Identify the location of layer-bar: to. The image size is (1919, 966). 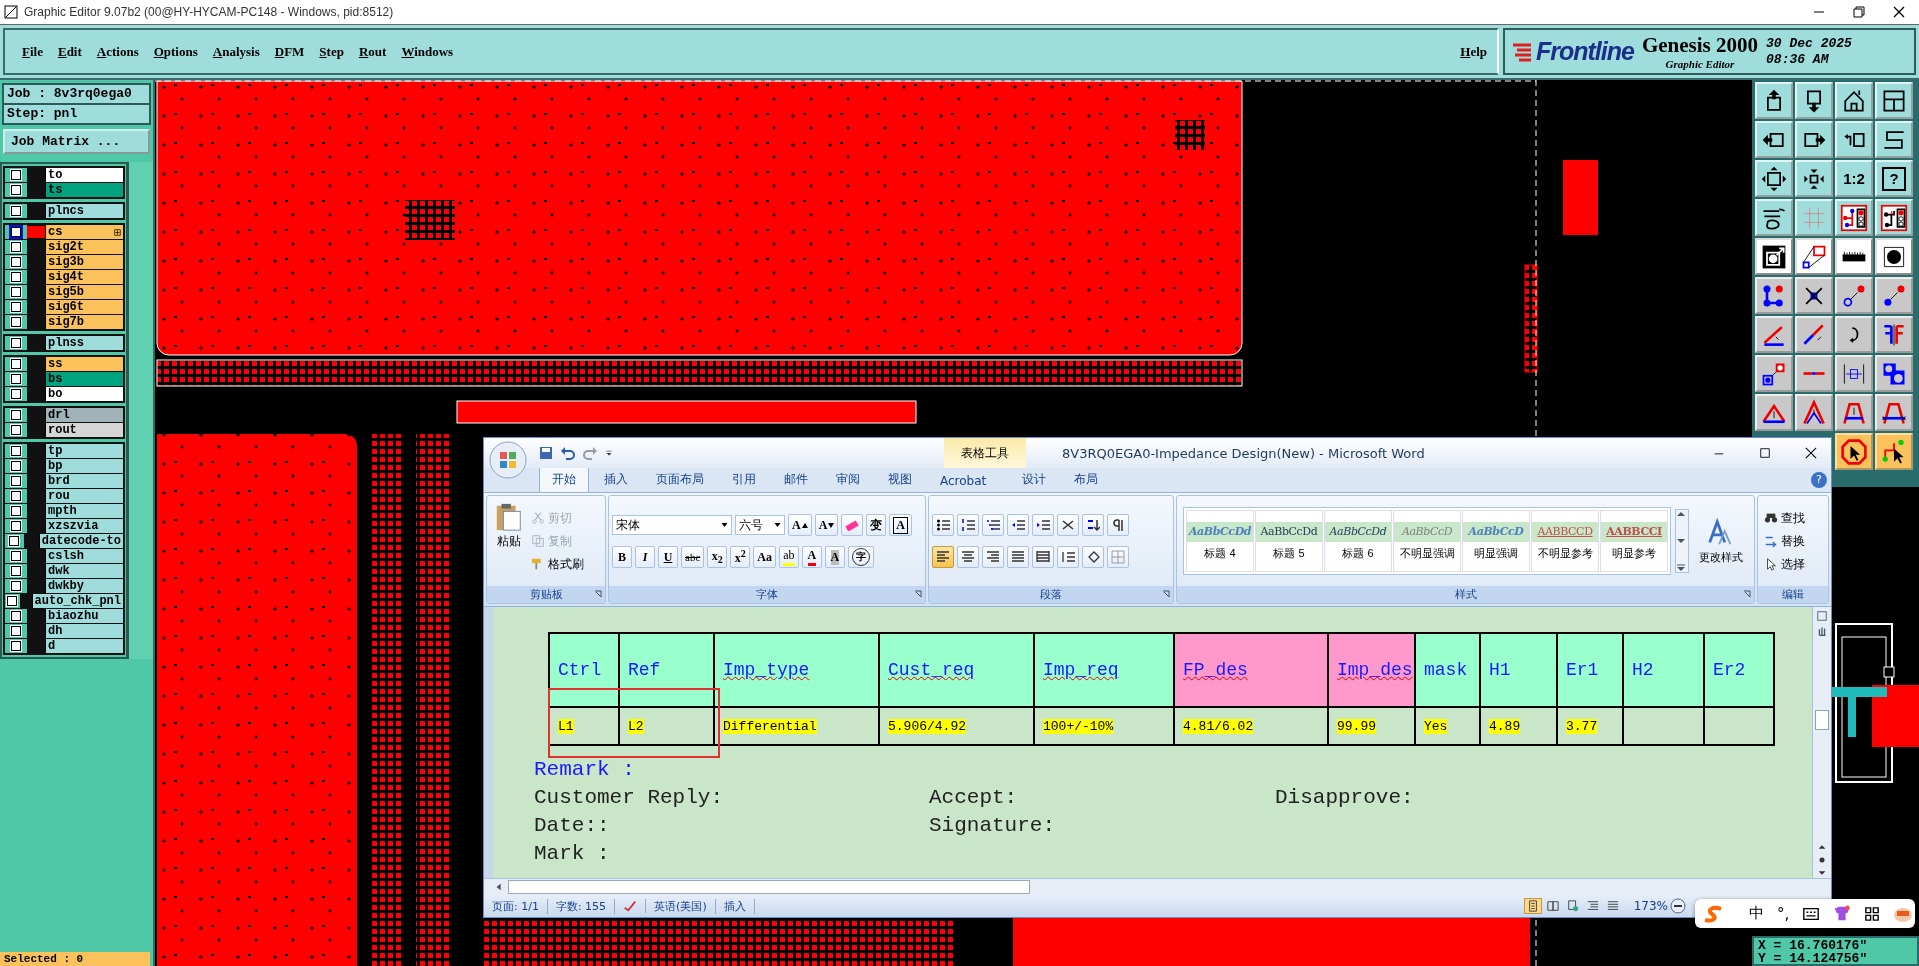
(84, 175).